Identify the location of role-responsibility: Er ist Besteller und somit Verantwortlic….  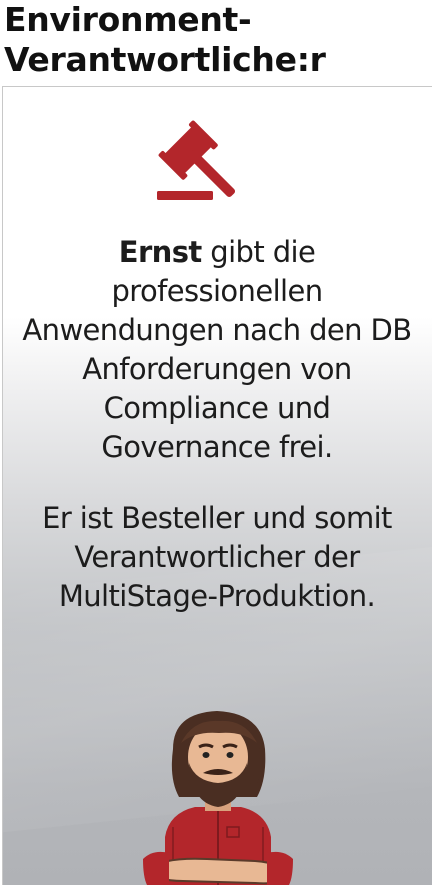
(217, 557).